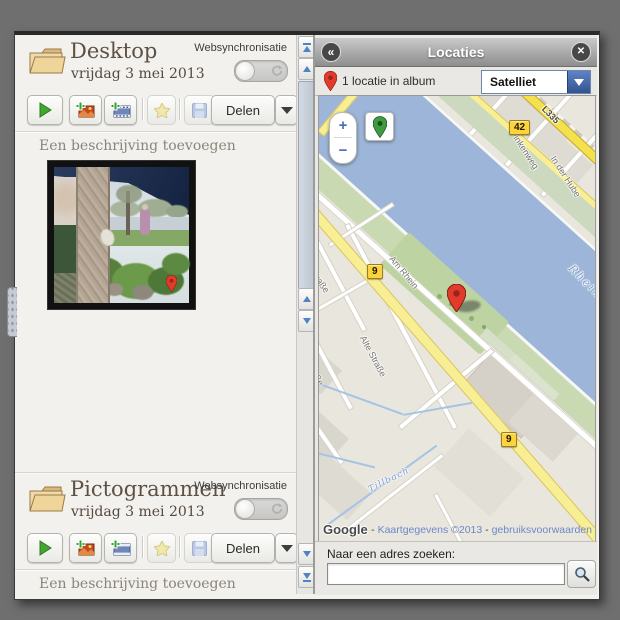 This screenshot has height=620, width=620. Describe the element at coordinates (171, 283) in the screenshot. I see `photo-geotag-pin-icon` at that location.